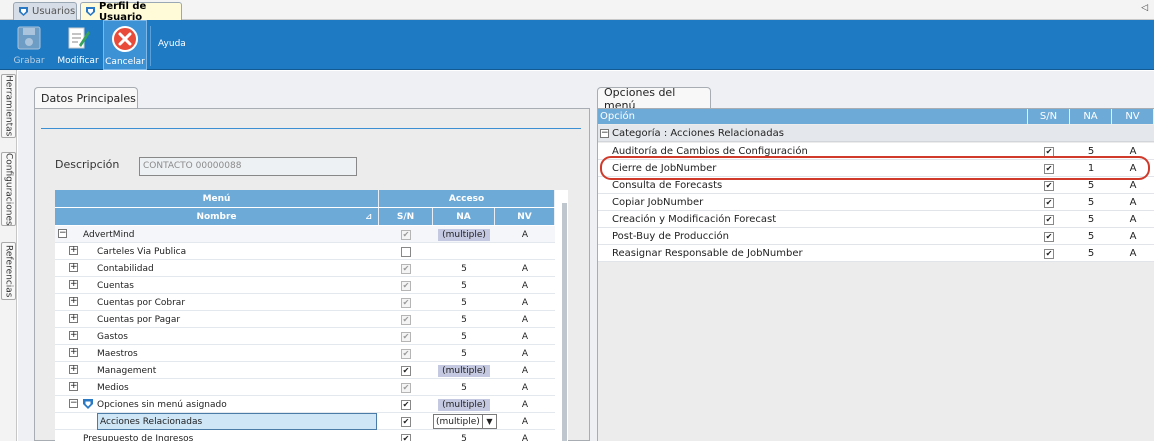  Describe the element at coordinates (217, 216) in the screenshot. I see `column-nombre: Nombre ⊿` at that location.